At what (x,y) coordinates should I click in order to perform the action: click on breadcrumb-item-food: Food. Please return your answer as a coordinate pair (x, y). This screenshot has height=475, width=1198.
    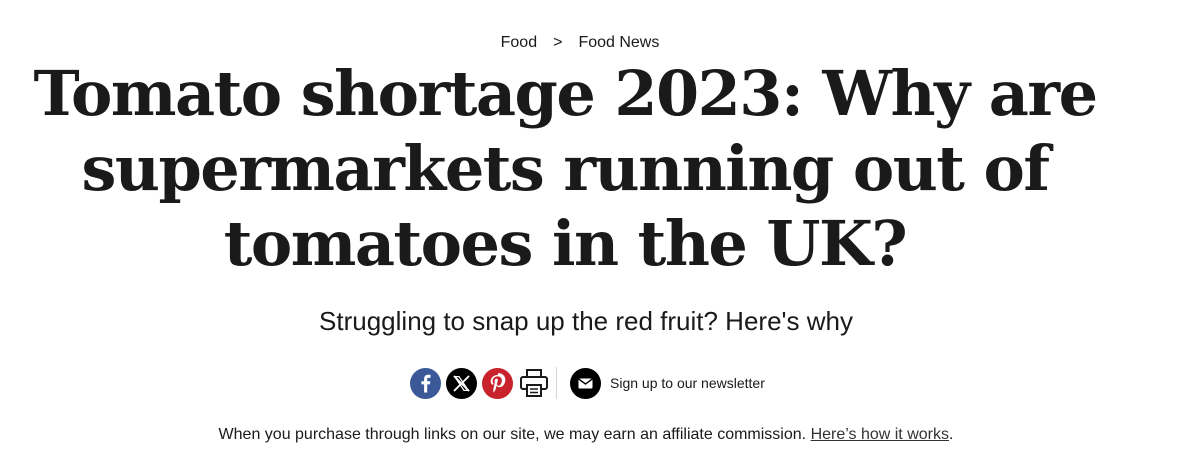
    Looking at the image, I should click on (519, 42).